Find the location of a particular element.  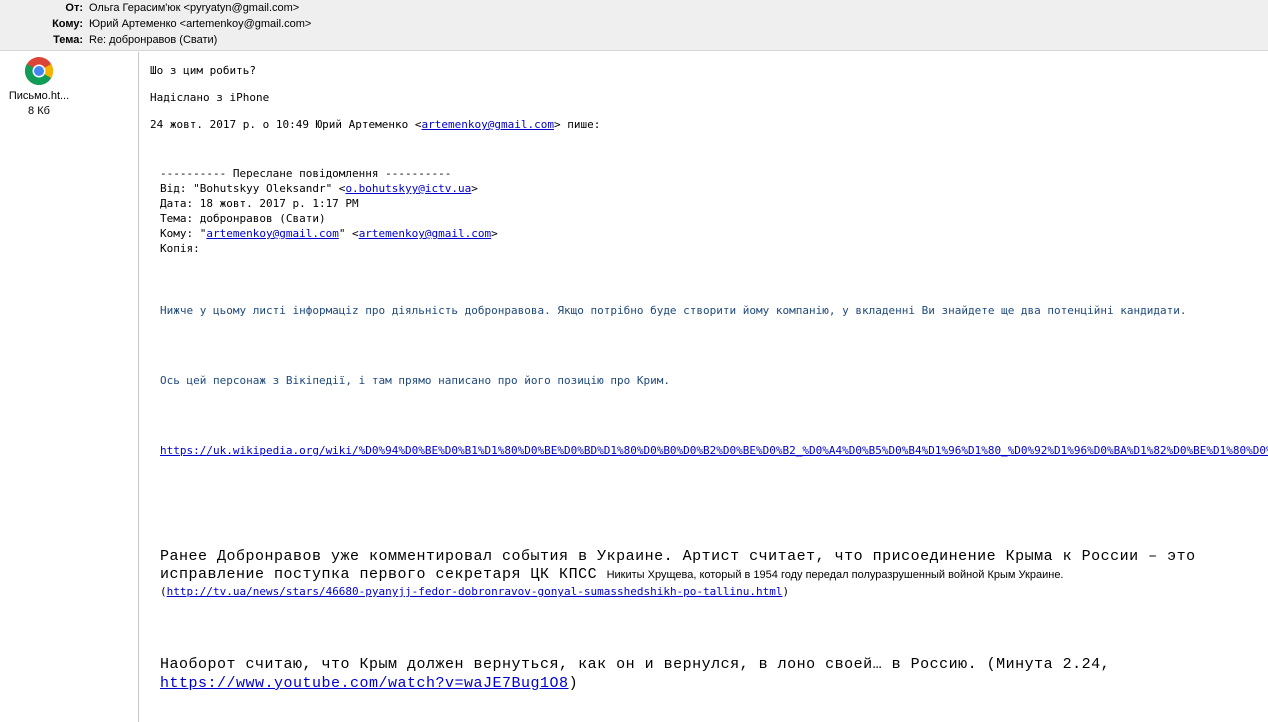

chrome-icon is located at coordinates (39, 71).